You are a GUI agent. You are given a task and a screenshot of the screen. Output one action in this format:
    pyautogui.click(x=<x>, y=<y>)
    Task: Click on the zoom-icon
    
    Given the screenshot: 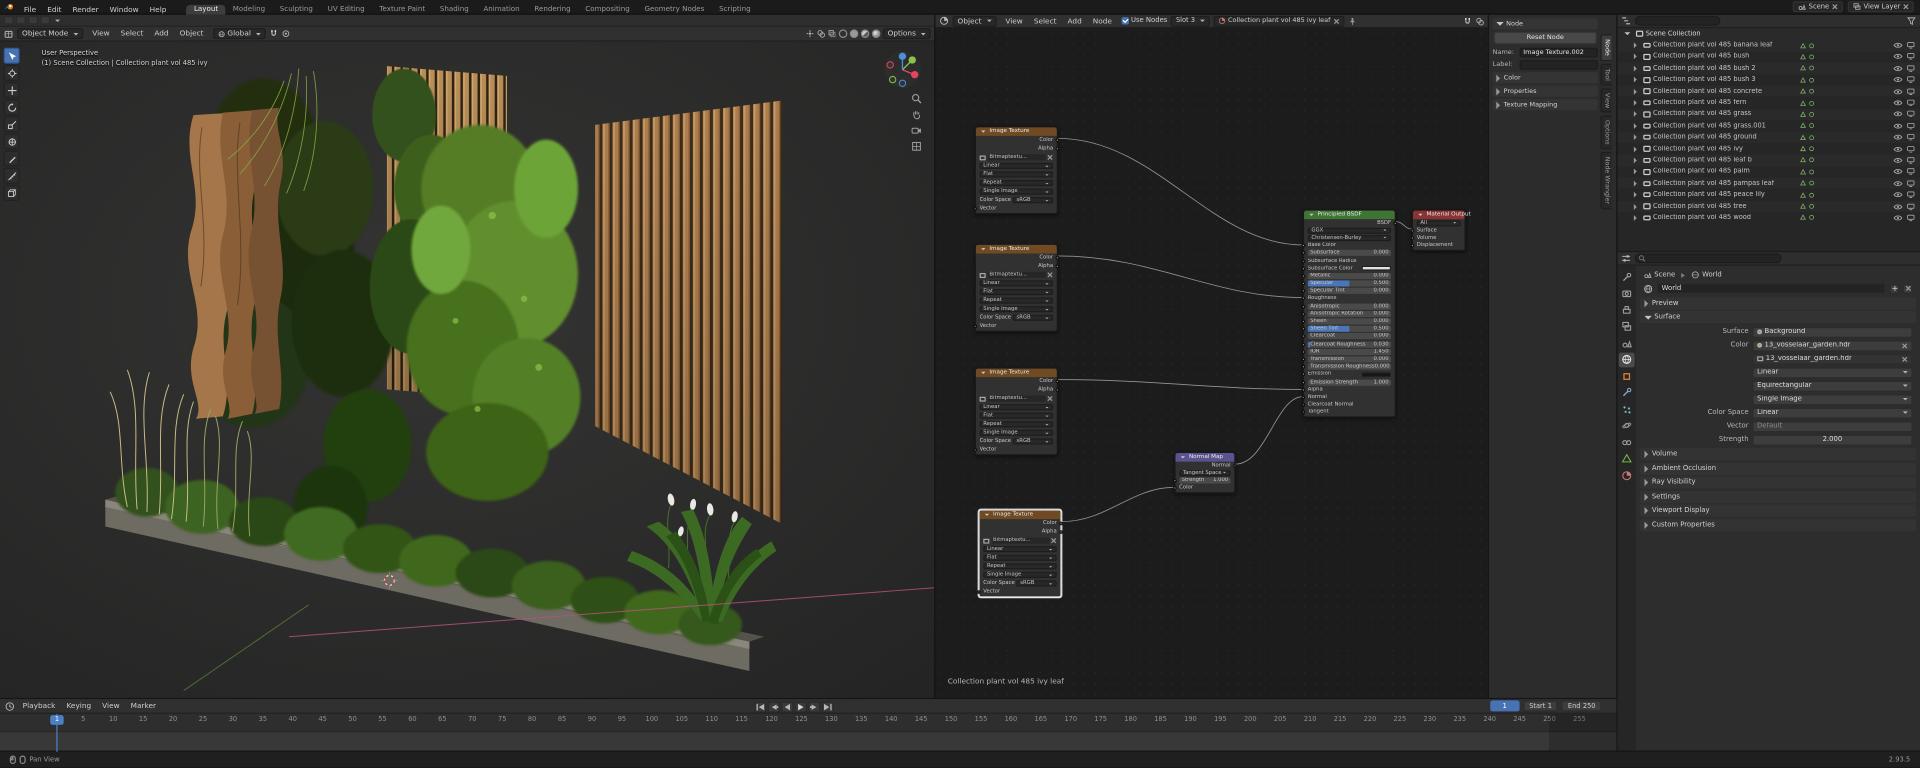 What is the action you would take?
    pyautogui.click(x=916, y=98)
    